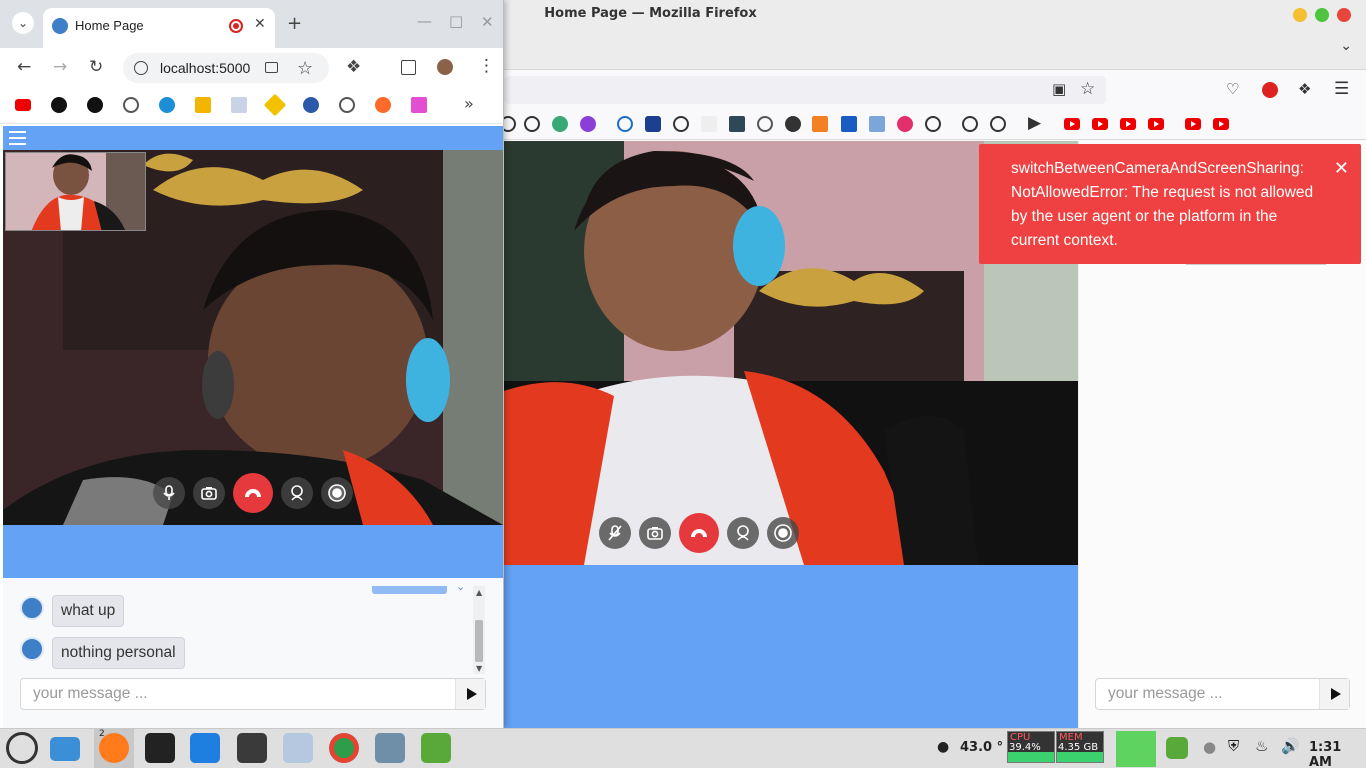  I want to click on extensions-puzzle-icon: ❖, so click(1304, 89).